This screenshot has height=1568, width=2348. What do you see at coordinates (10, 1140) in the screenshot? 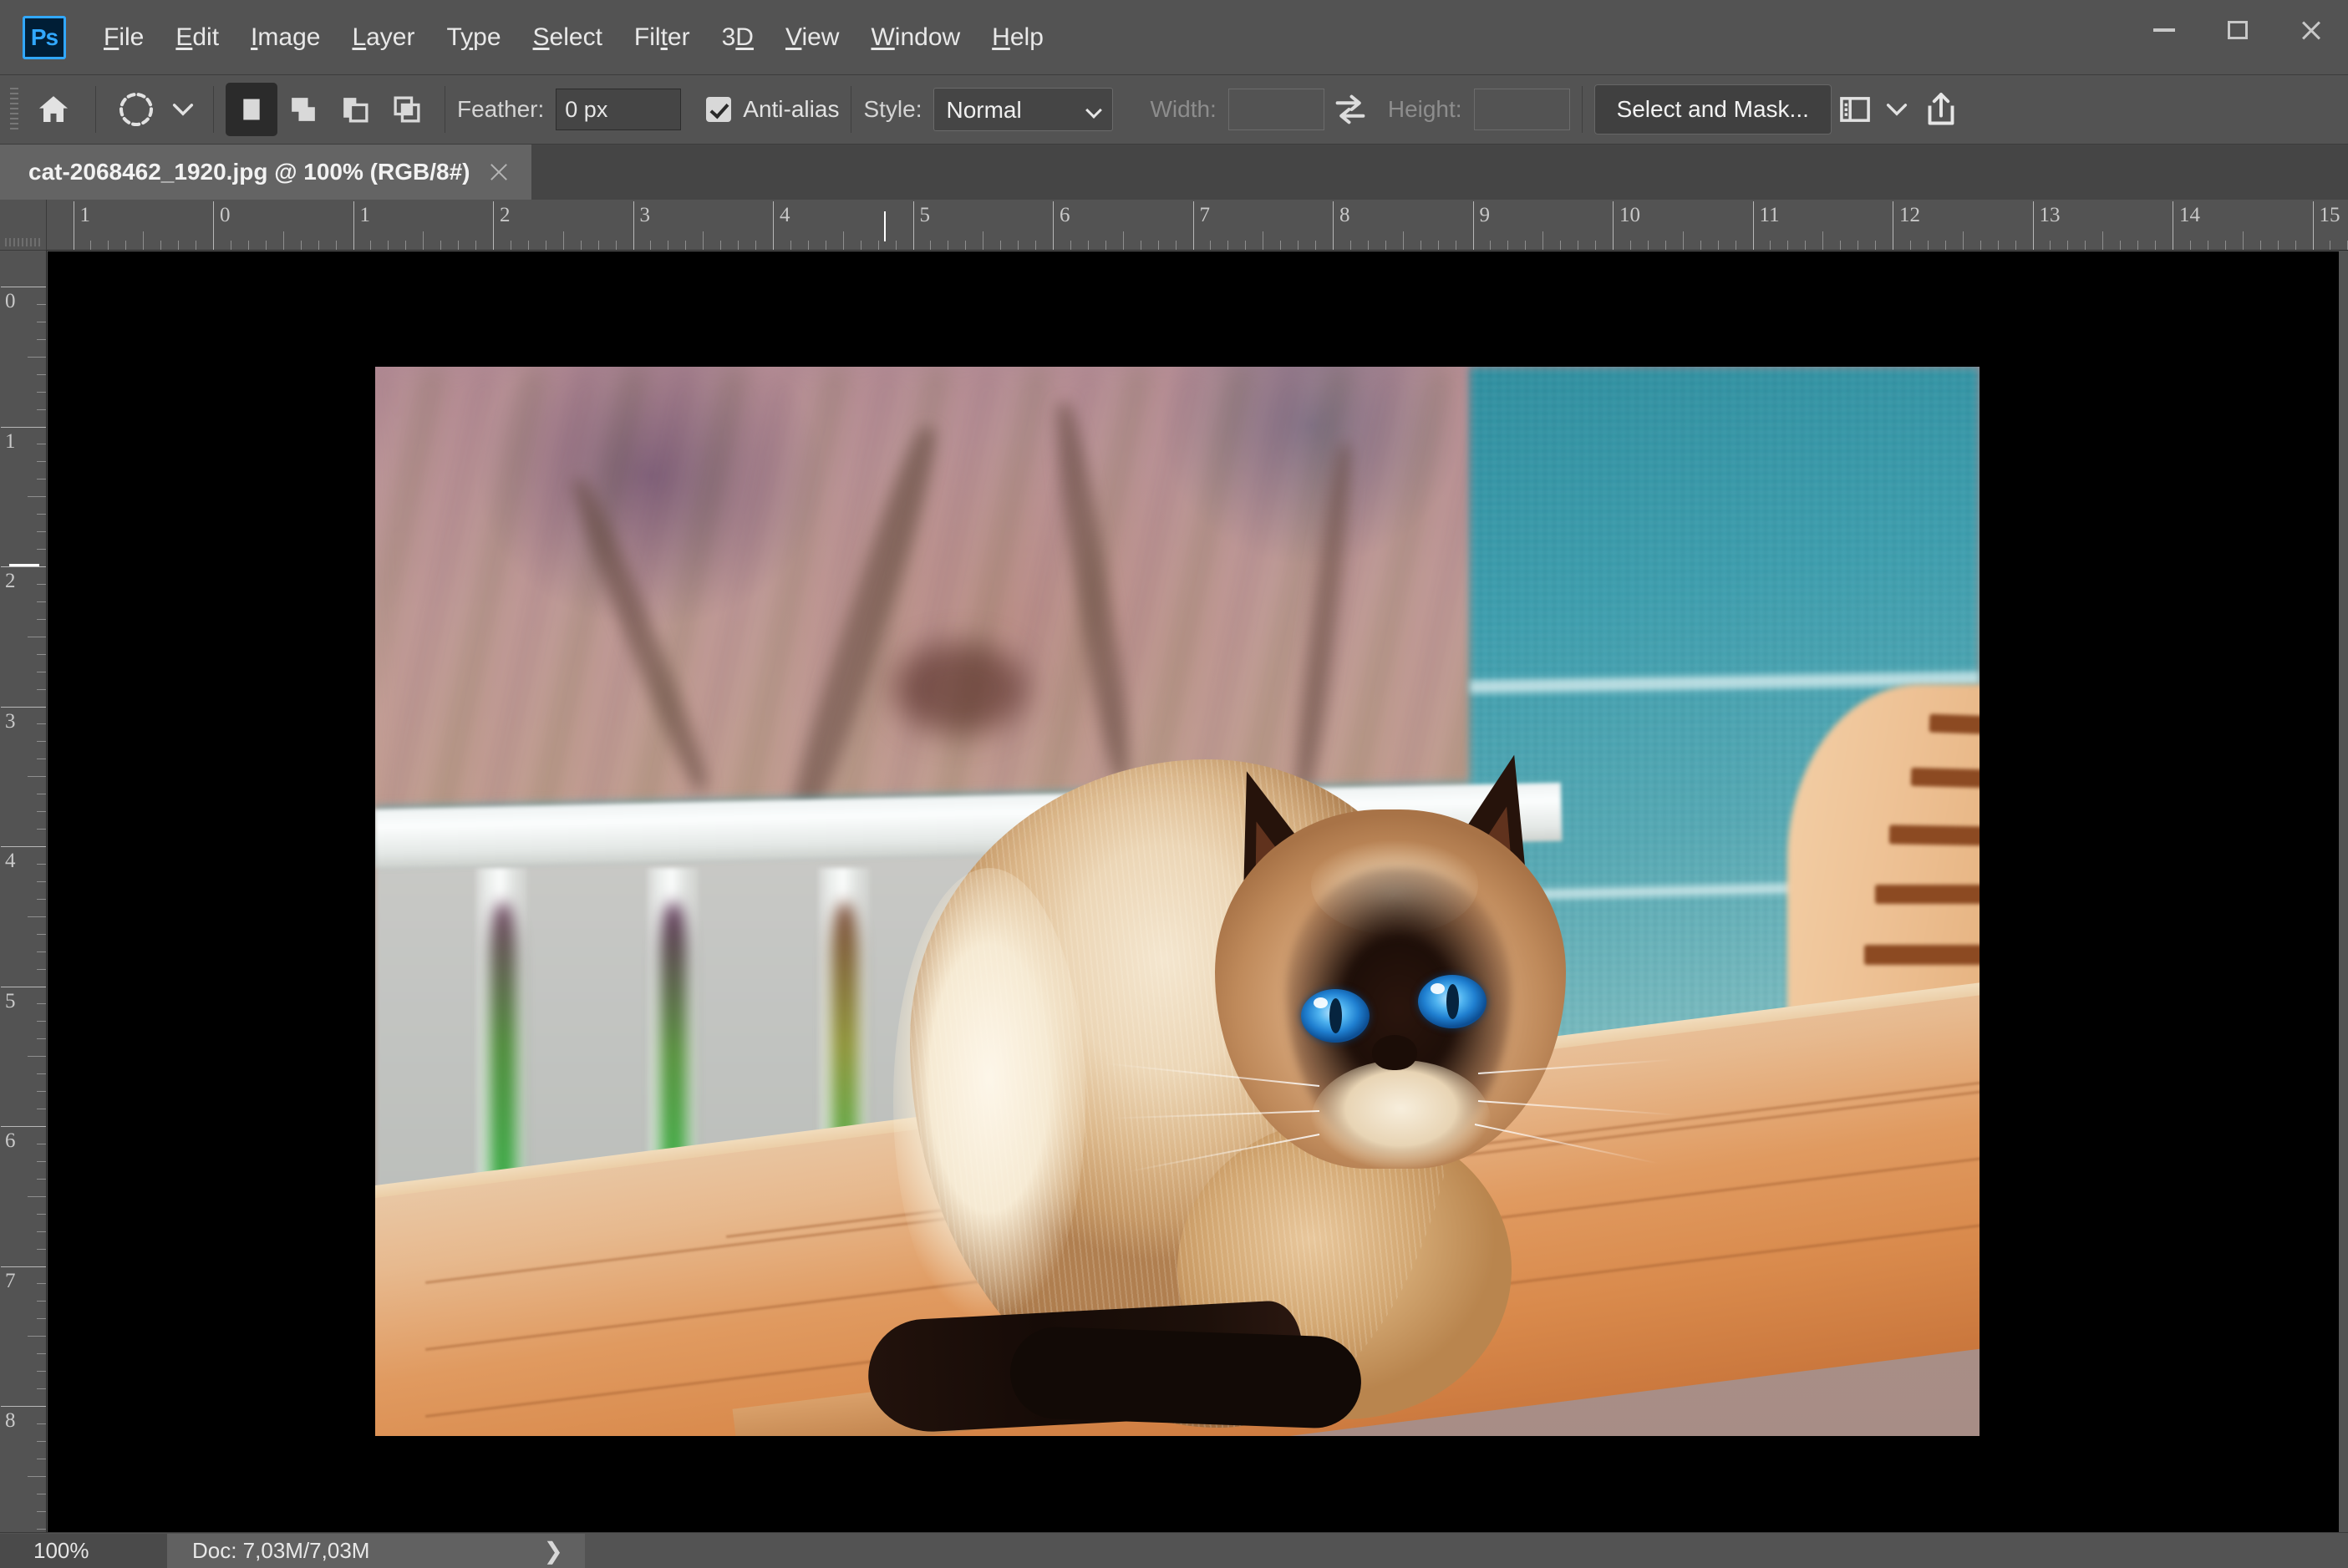
I see `ruler-label: 6` at bounding box center [10, 1140].